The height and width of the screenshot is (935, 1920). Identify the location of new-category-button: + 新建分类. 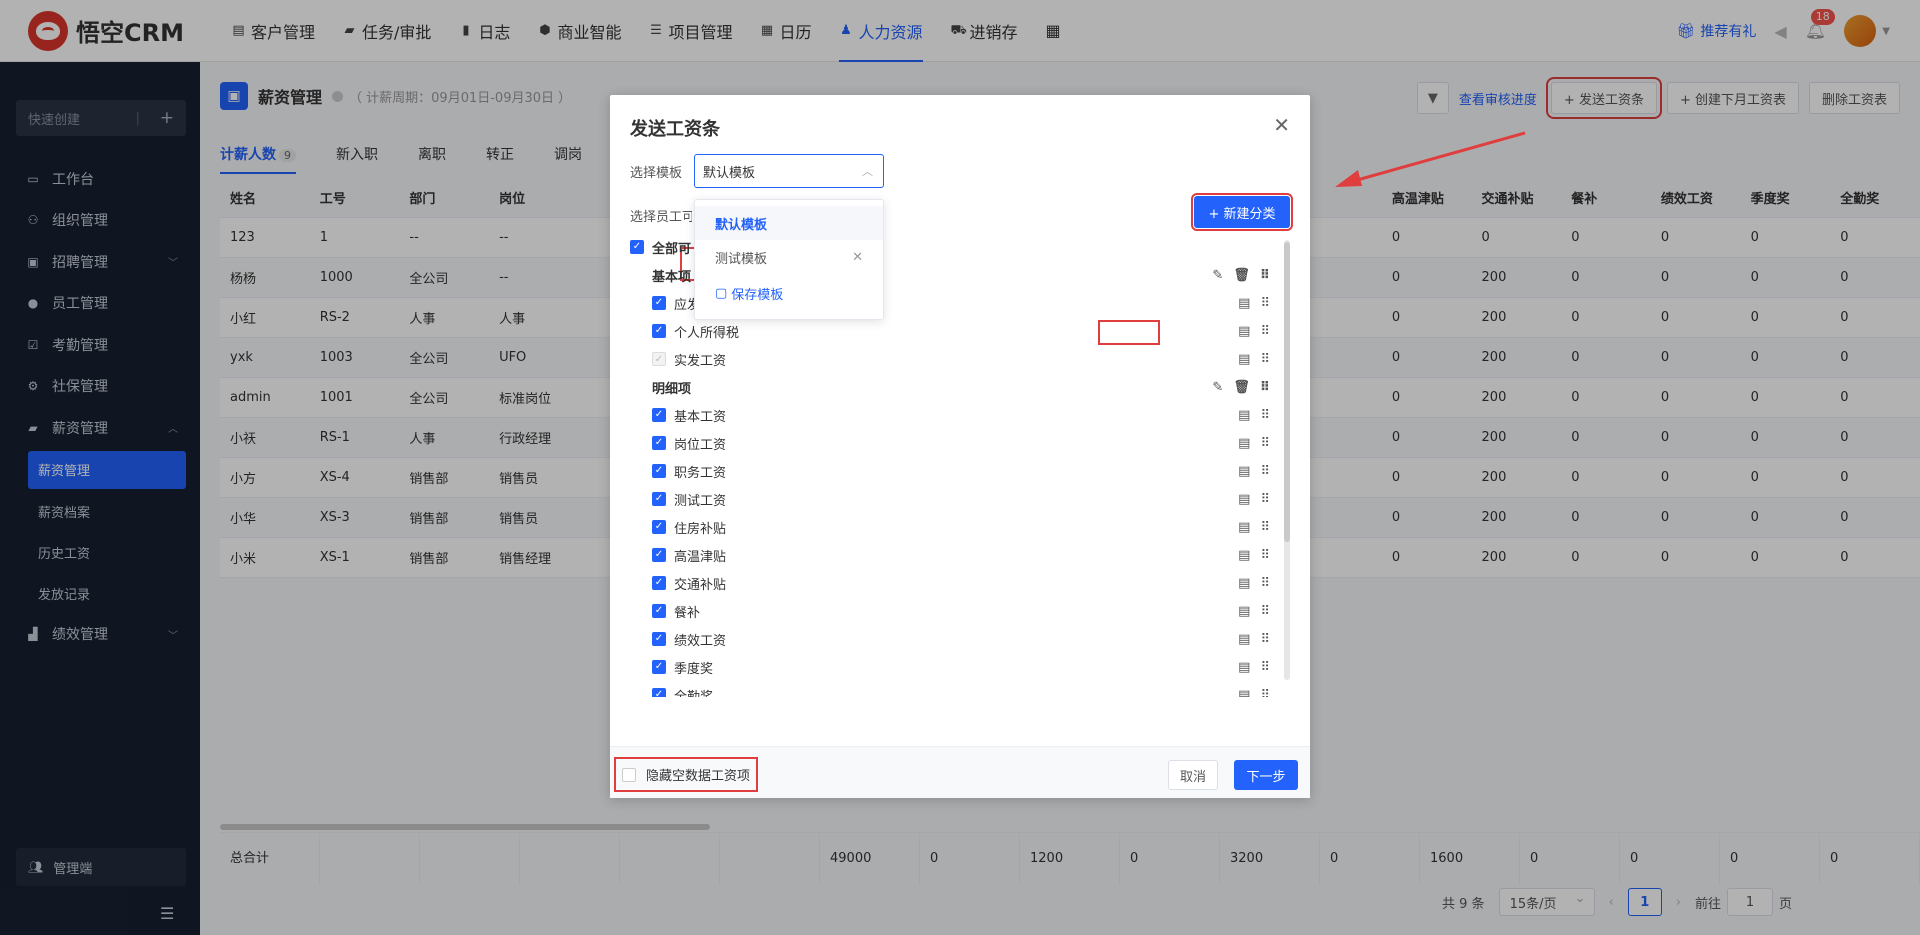
(1242, 212).